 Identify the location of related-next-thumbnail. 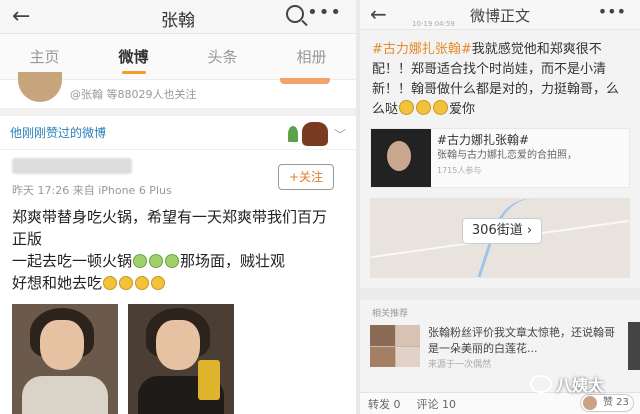
(634, 346).